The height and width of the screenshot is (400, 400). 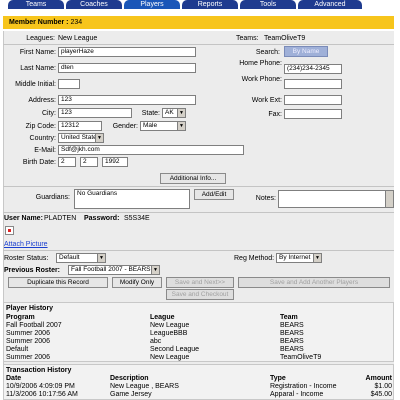 I want to click on amount-cell: $45.00, so click(x=381, y=394).